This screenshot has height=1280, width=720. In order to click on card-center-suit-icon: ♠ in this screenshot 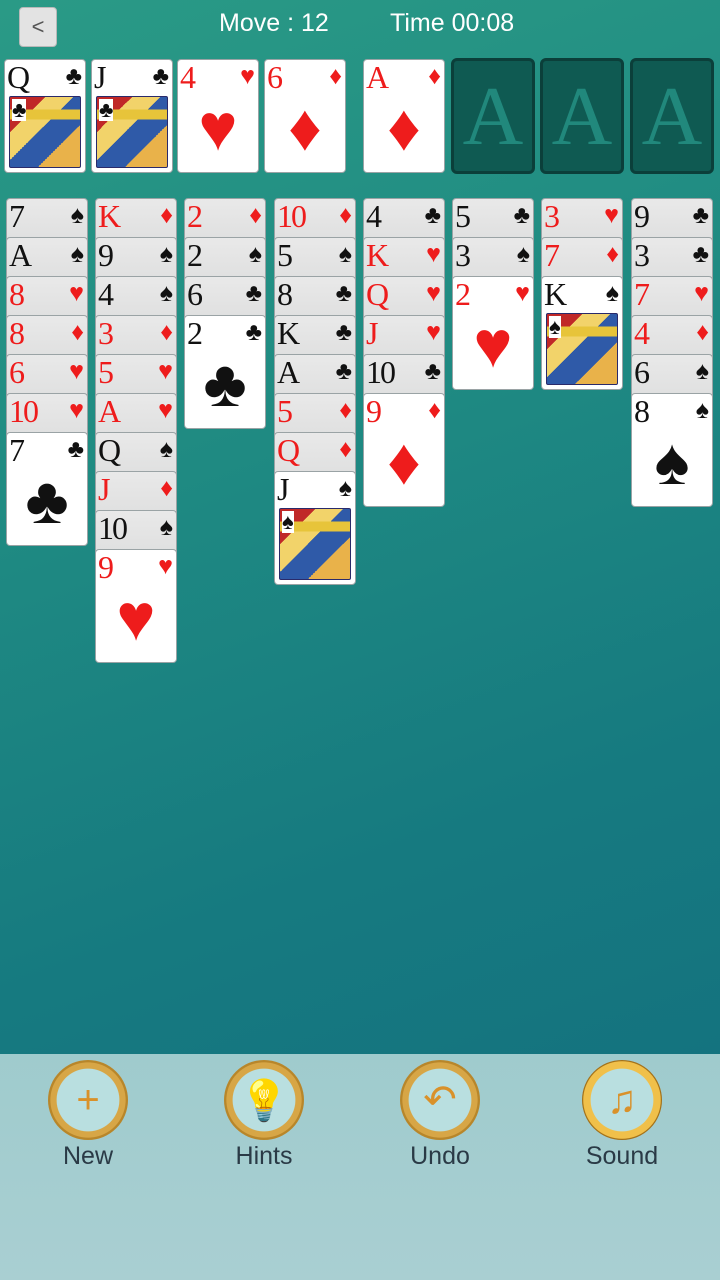, I will do `click(672, 461)`.